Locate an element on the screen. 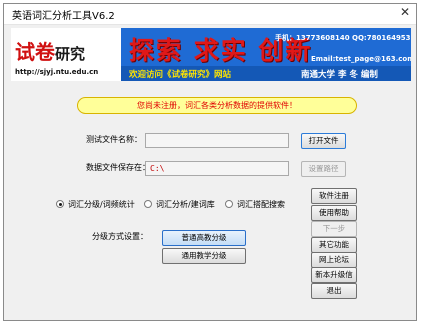 The height and width of the screenshot is (324, 421). data-save-path-input: C:\ is located at coordinates (217, 168).